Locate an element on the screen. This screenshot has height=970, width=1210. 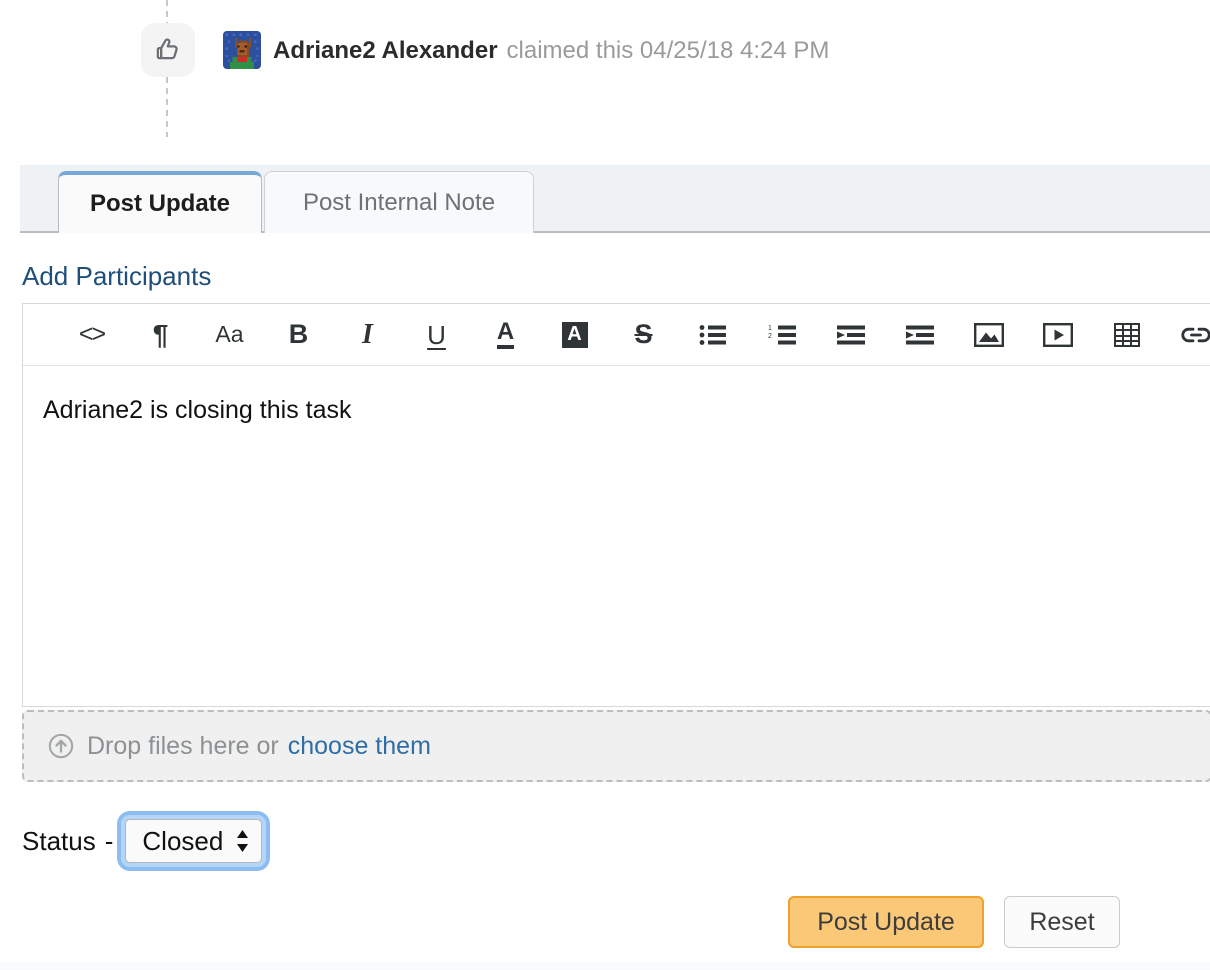
tab-post-internal-note: Post Internal Note is located at coordinates (399, 202).